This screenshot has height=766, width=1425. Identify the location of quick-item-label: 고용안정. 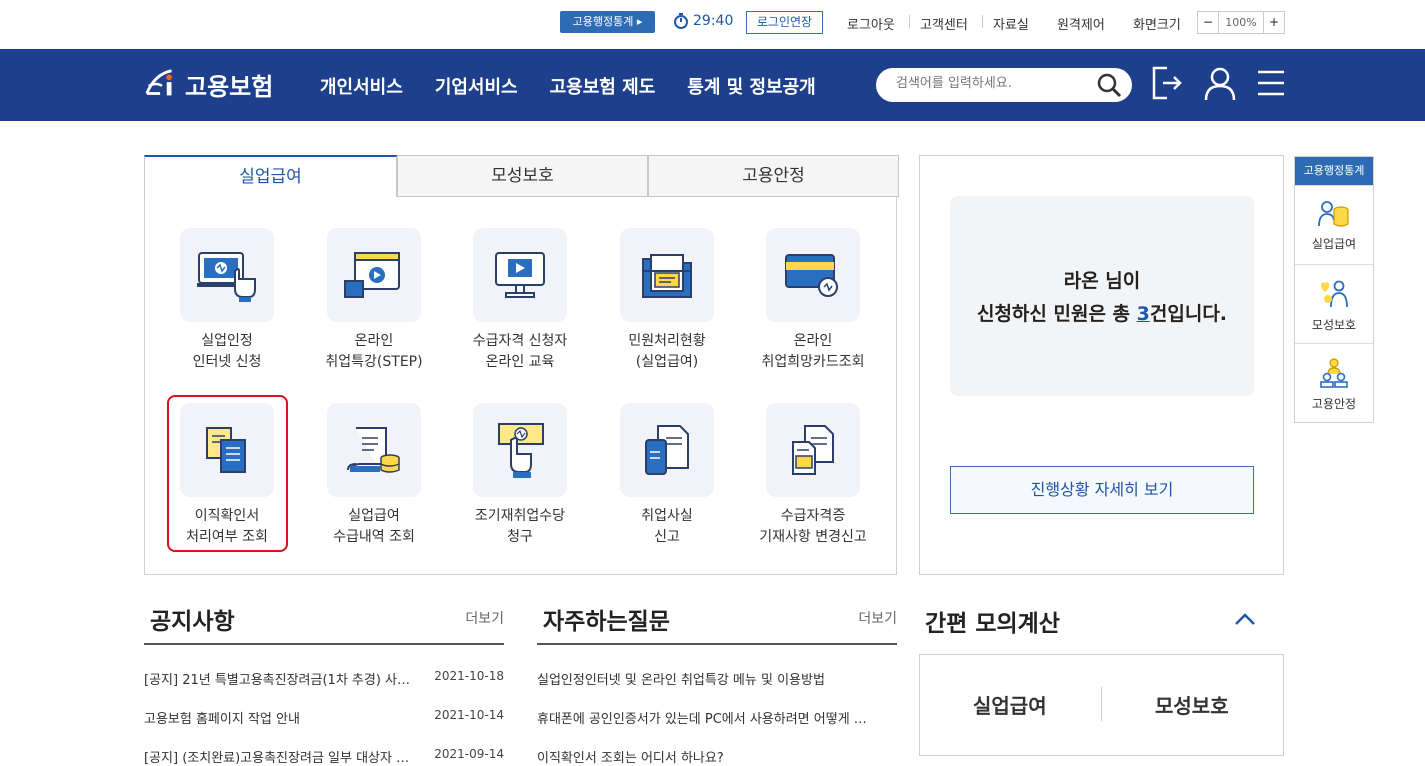
(1334, 404).